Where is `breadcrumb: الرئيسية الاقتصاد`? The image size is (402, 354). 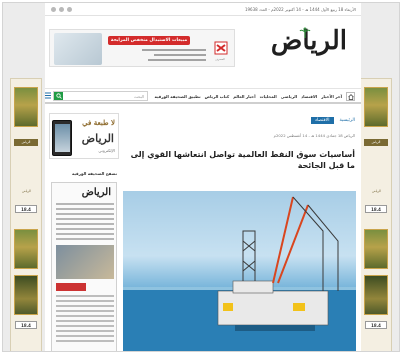 breadcrumb: الرئيسية الاقتصاد is located at coordinates (333, 120).